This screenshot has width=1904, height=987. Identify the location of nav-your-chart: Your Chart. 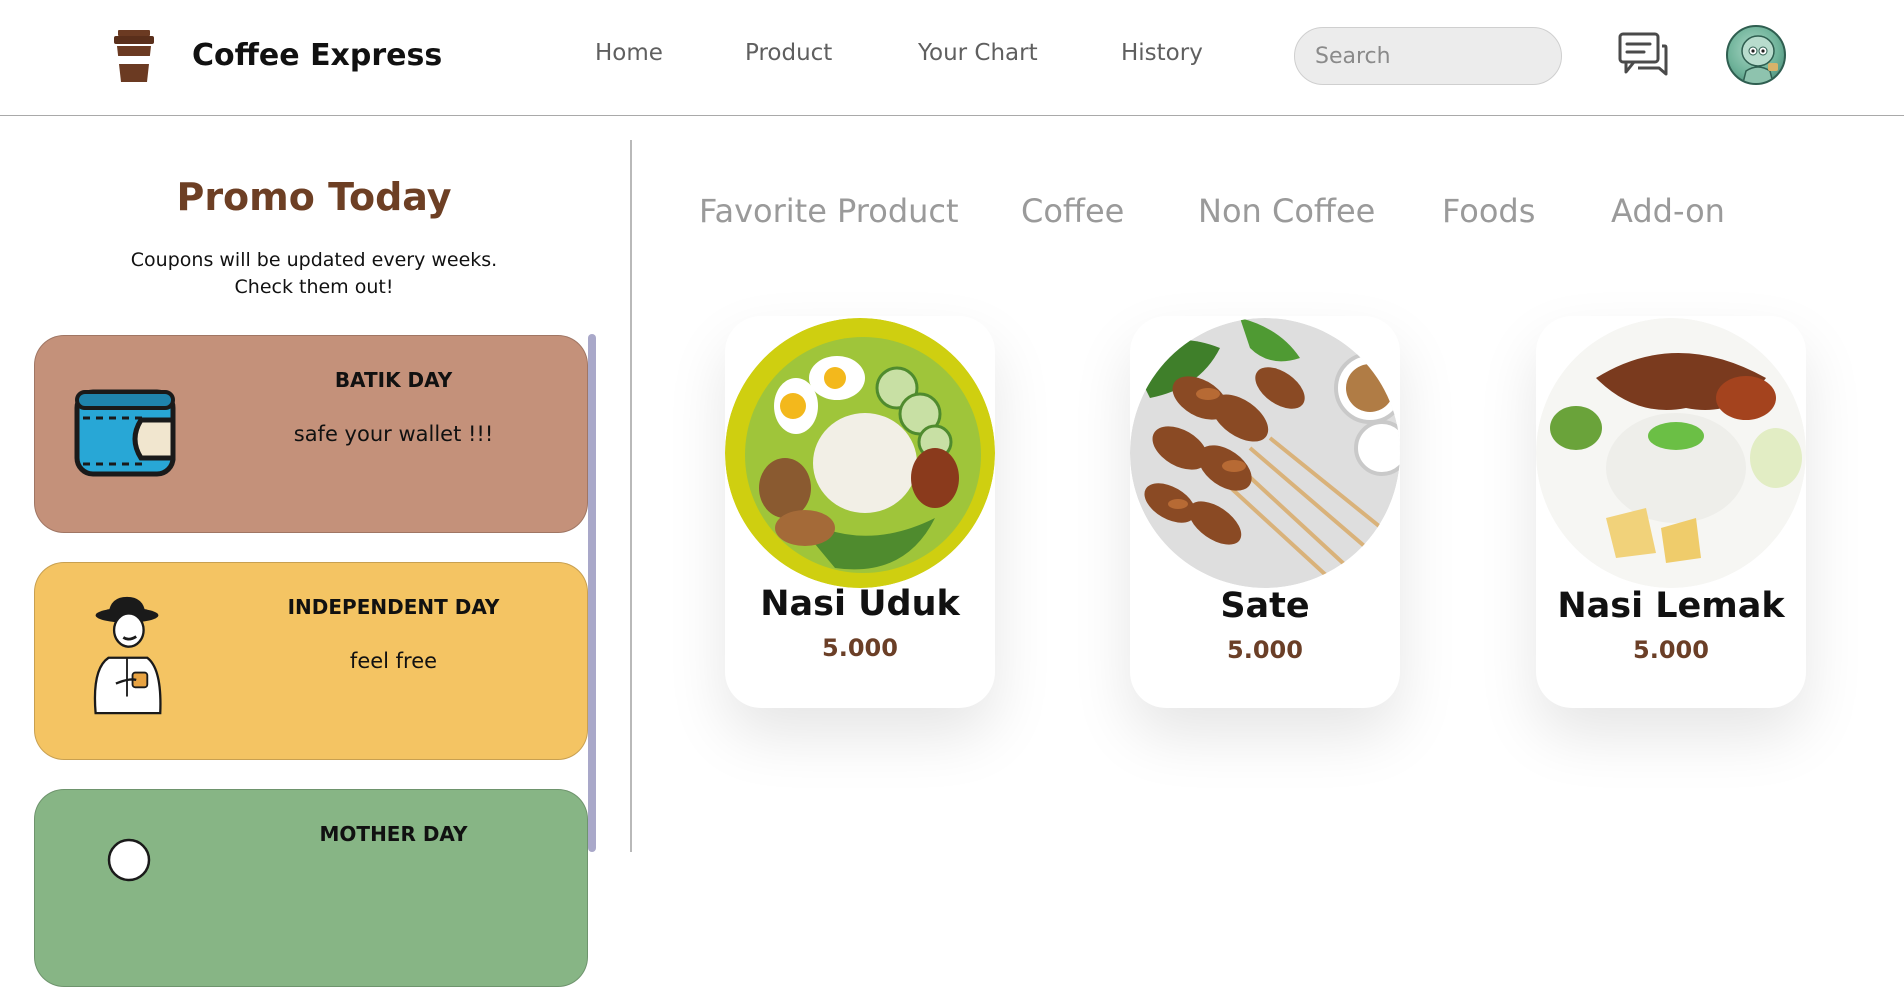
(978, 53).